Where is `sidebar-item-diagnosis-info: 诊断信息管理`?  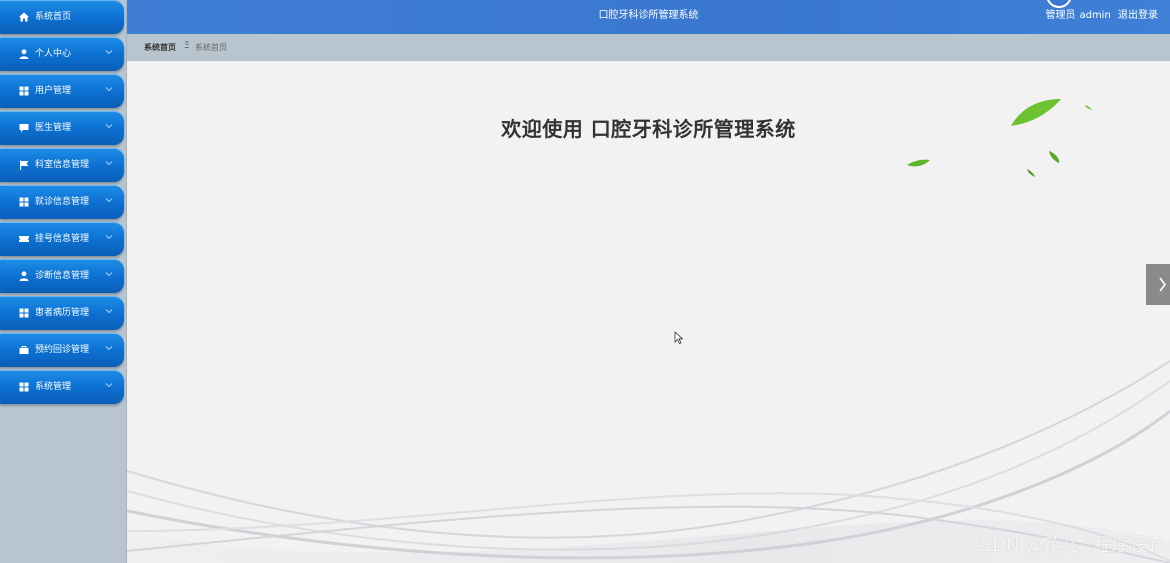
sidebar-item-diagnosis-info: 诊断信息管理 is located at coordinates (62, 276).